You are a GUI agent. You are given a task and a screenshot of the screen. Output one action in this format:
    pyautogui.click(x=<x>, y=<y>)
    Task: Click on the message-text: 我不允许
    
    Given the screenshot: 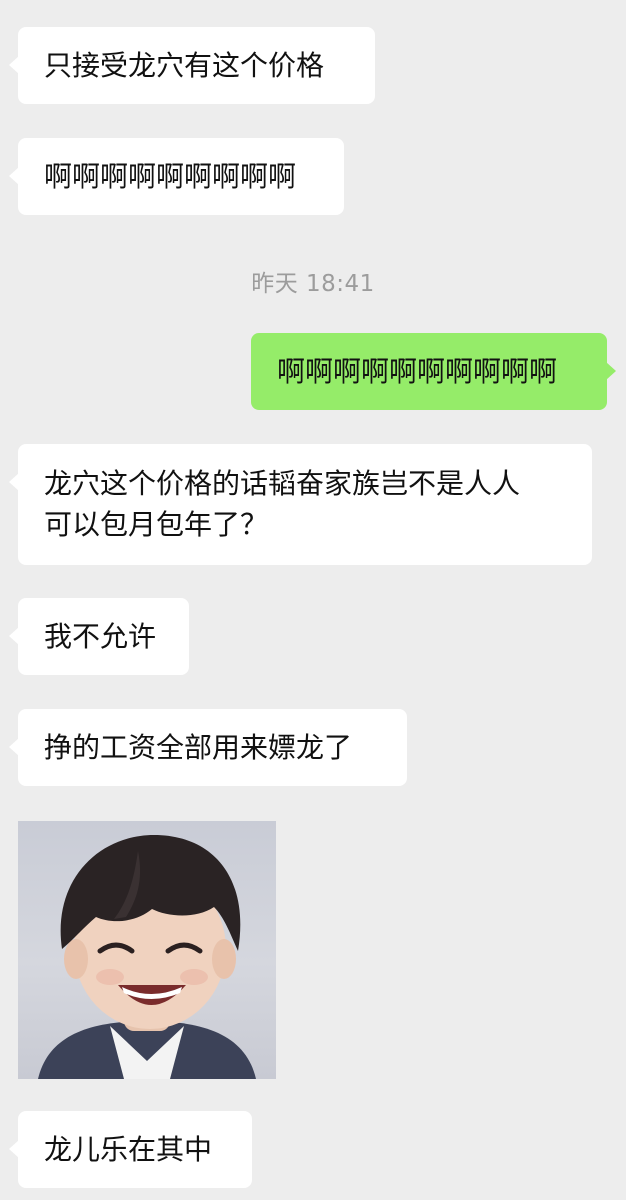 What is the action you would take?
    pyautogui.click(x=100, y=636)
    